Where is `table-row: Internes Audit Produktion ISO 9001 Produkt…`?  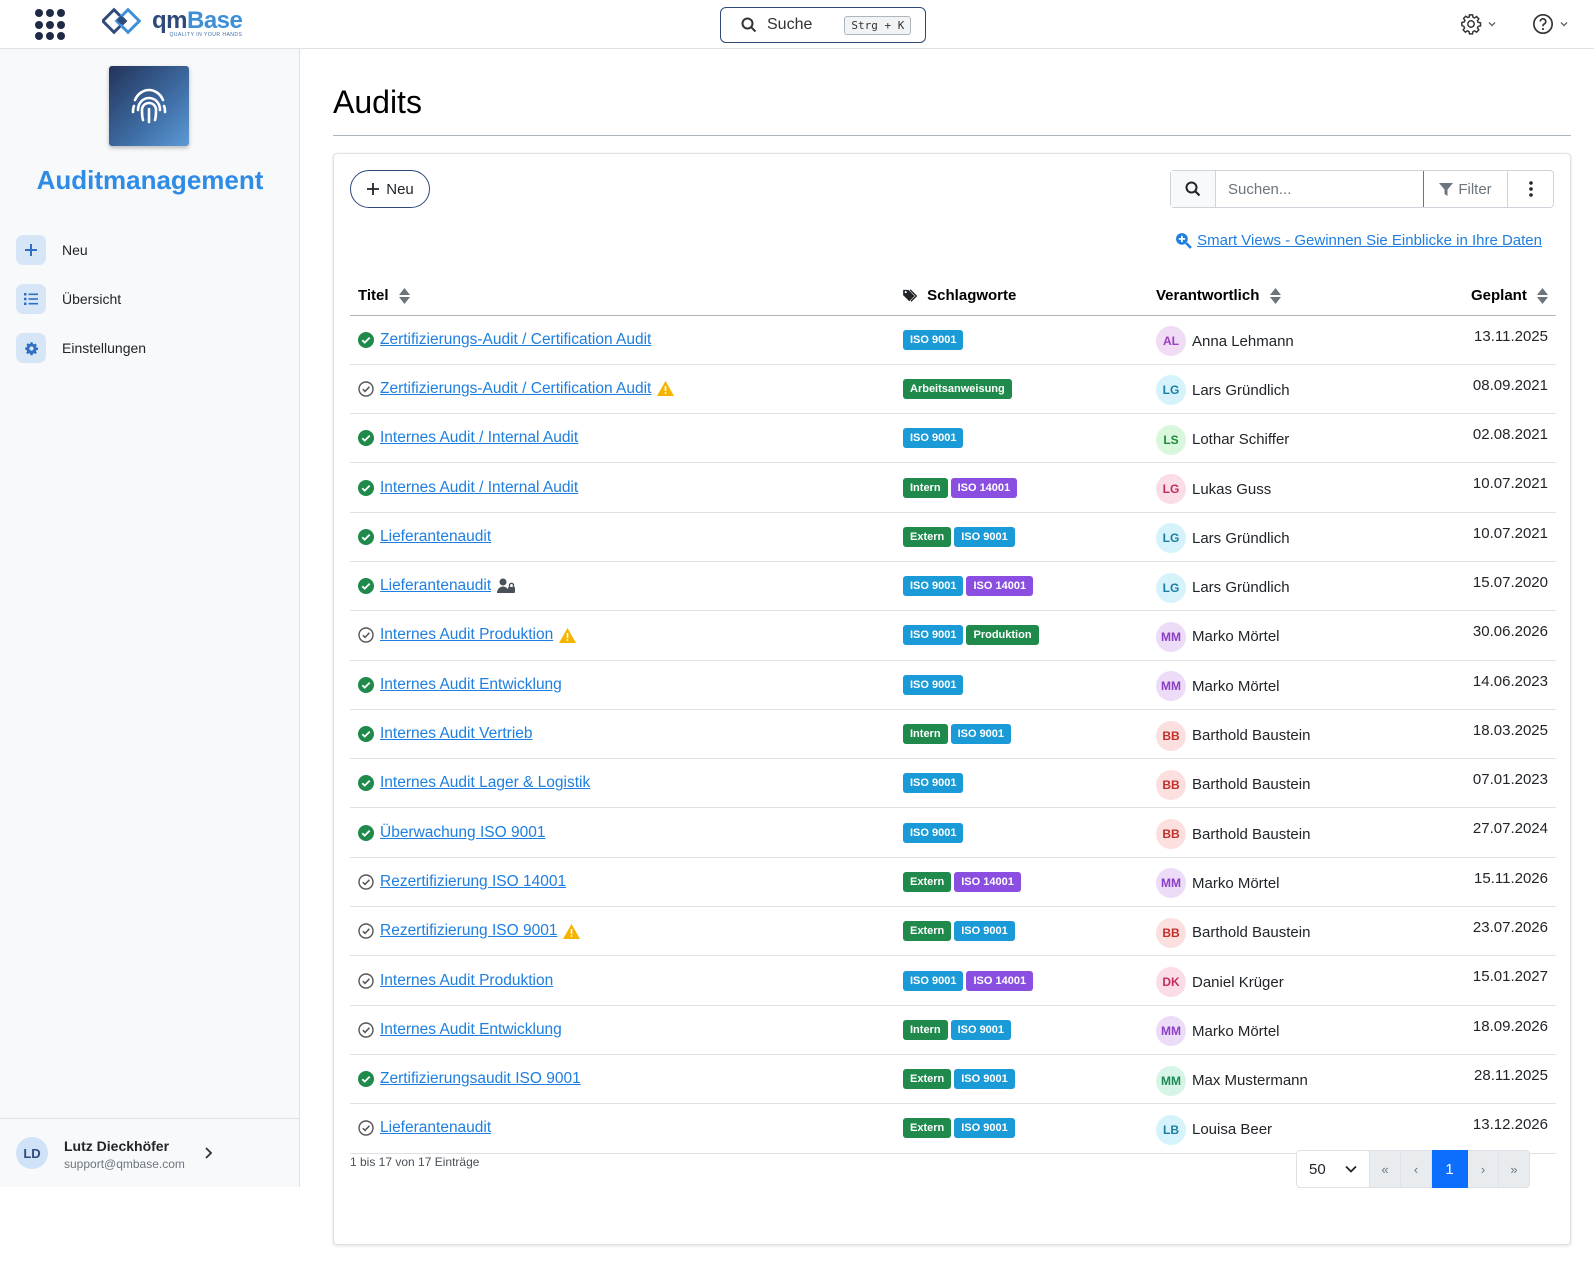
table-row: Internes Audit Produktion ISO 9001 Produkt… is located at coordinates (953, 635).